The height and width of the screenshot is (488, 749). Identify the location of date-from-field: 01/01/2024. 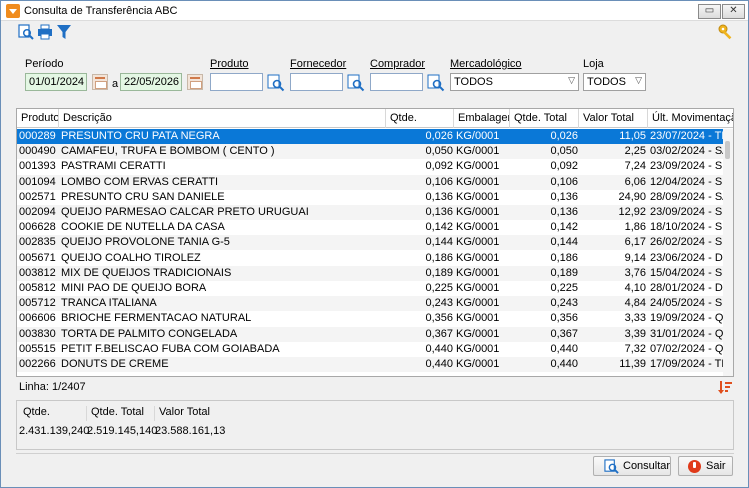
(56, 82).